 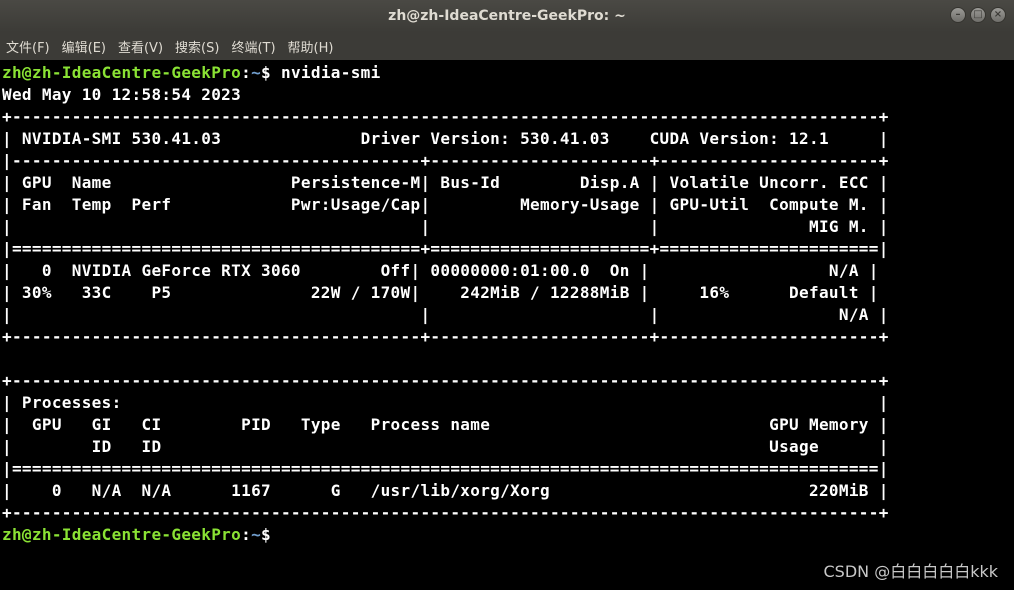 I want to click on window-controls: – □ ×, so click(x=978, y=15).